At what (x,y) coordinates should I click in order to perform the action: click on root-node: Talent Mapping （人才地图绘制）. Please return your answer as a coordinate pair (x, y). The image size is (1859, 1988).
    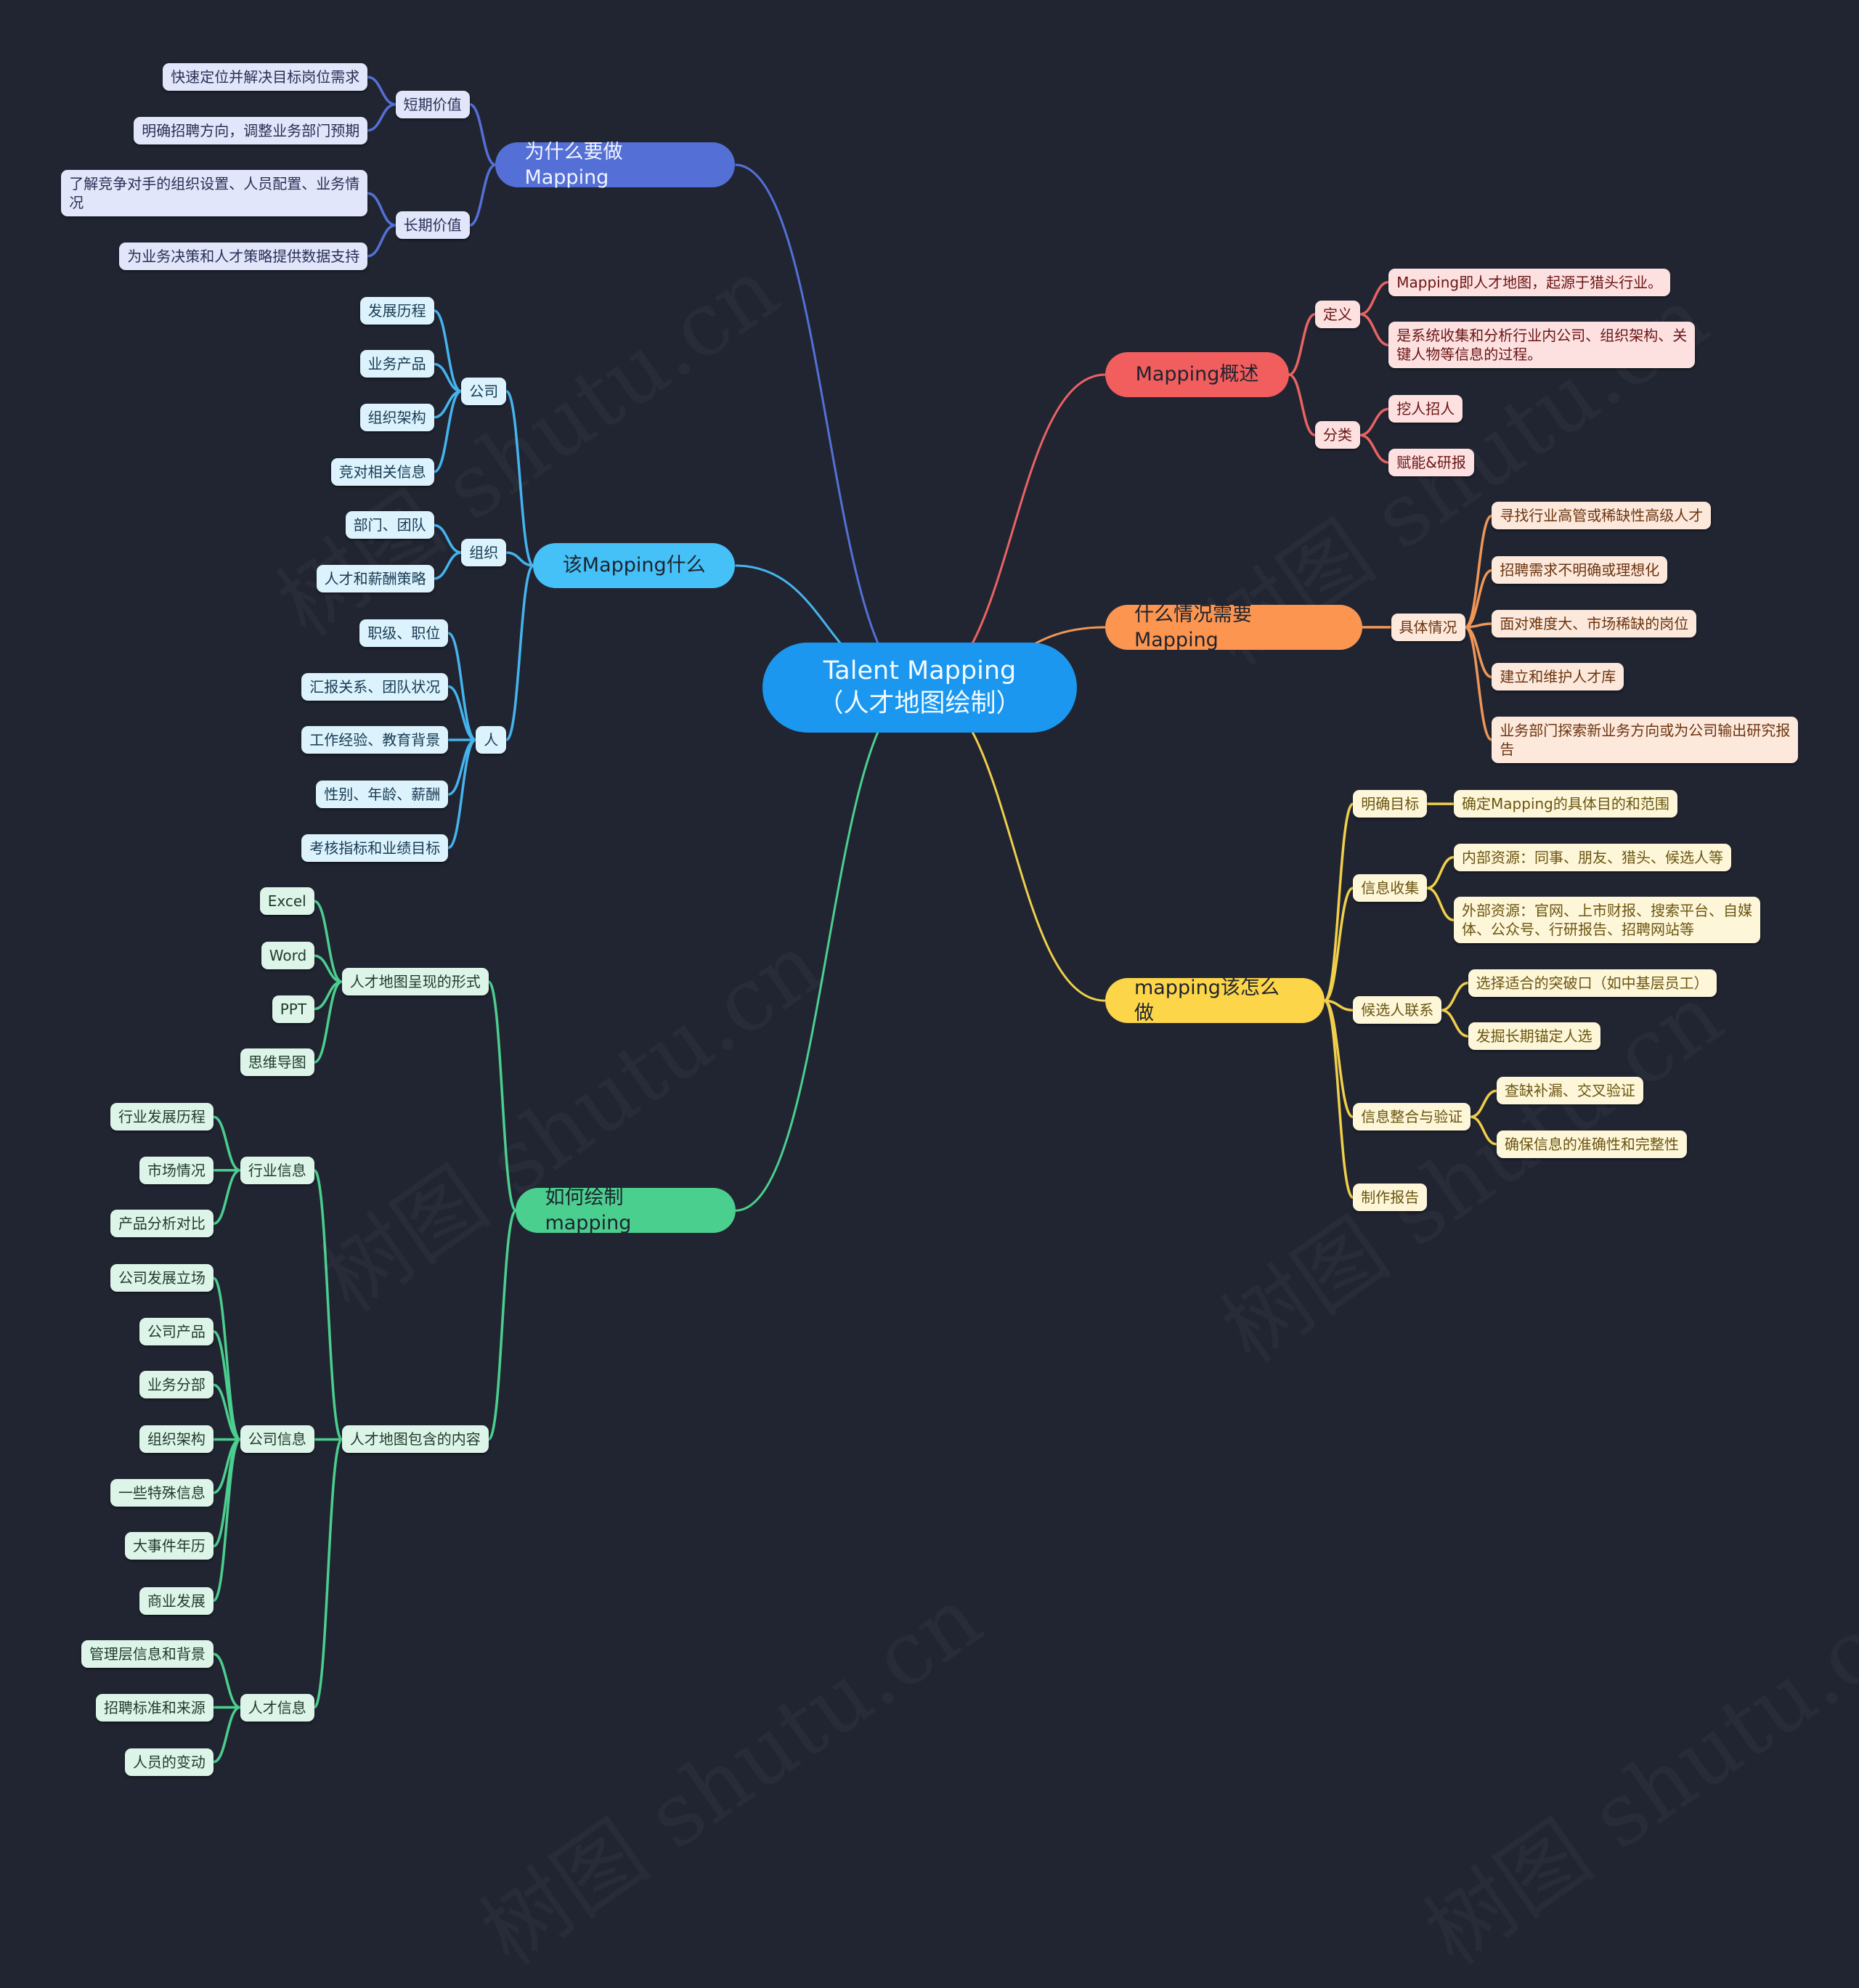
    Looking at the image, I should click on (919, 688).